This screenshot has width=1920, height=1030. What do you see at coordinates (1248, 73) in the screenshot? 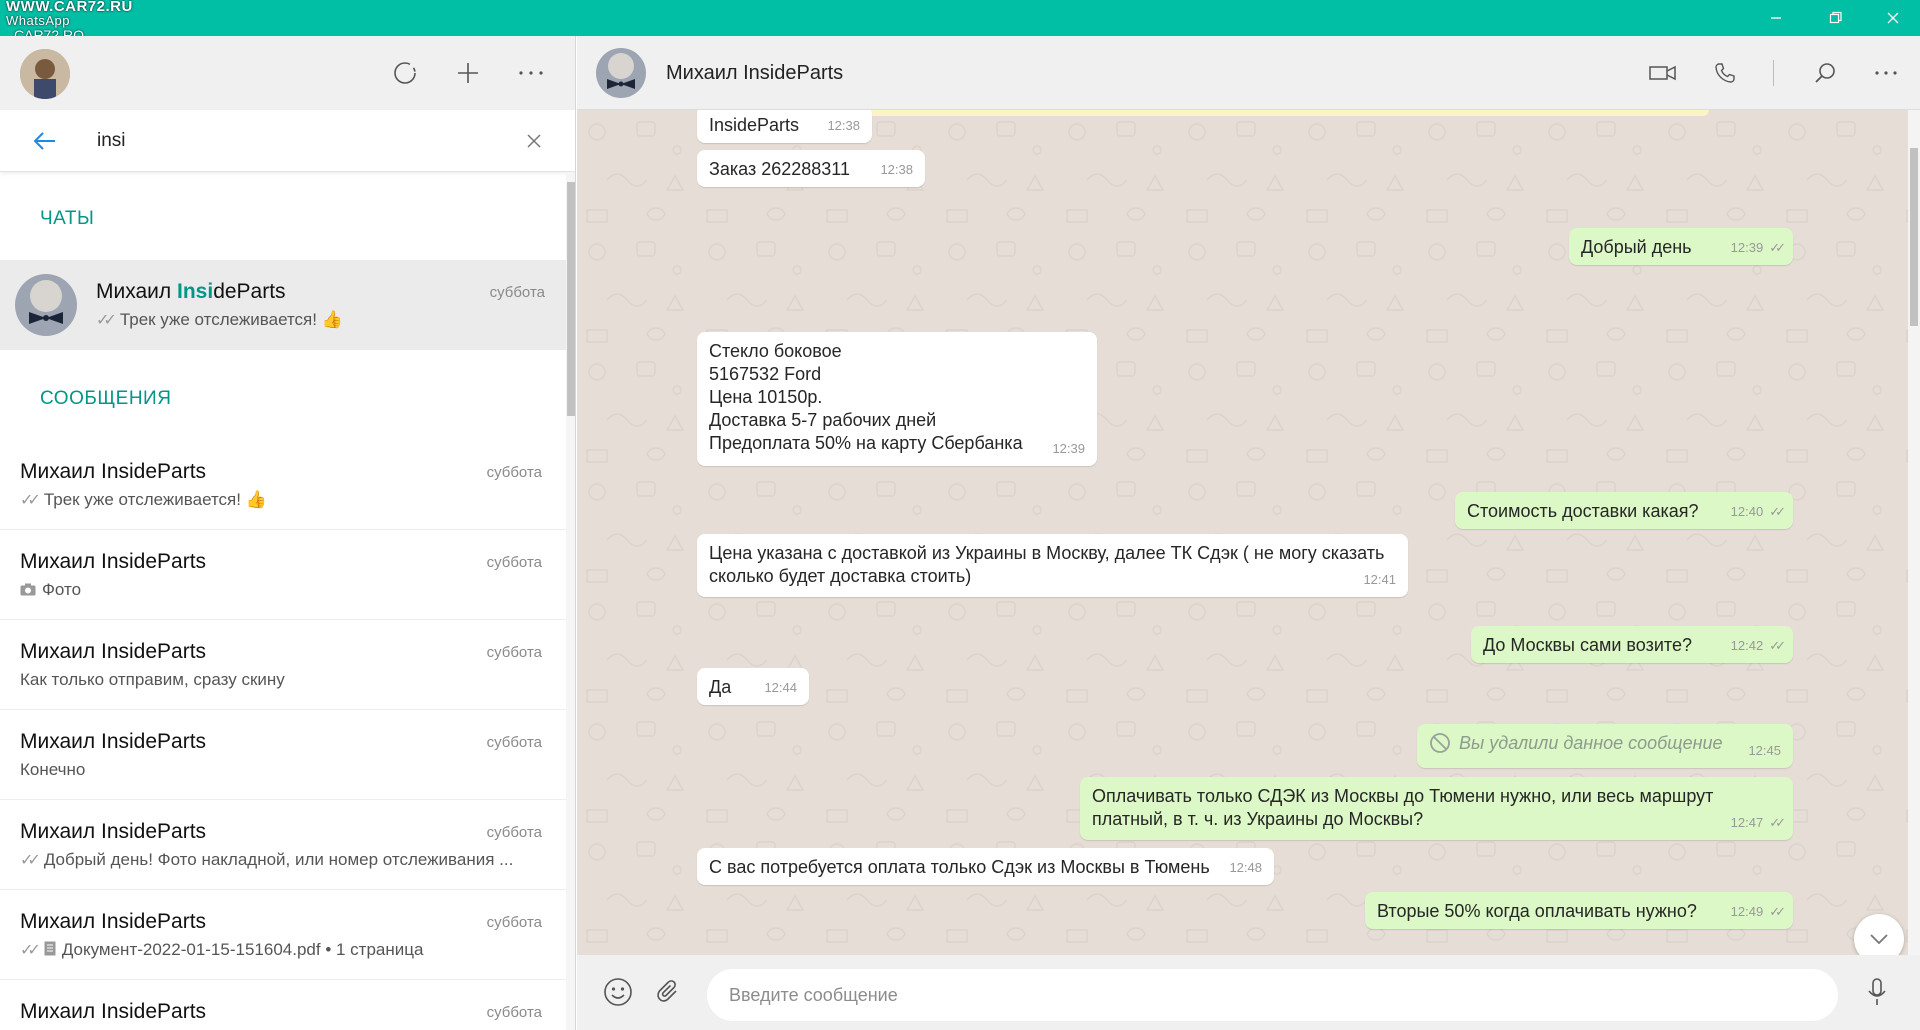
I see `conversation-header: Михаил InsideParts` at bounding box center [1248, 73].